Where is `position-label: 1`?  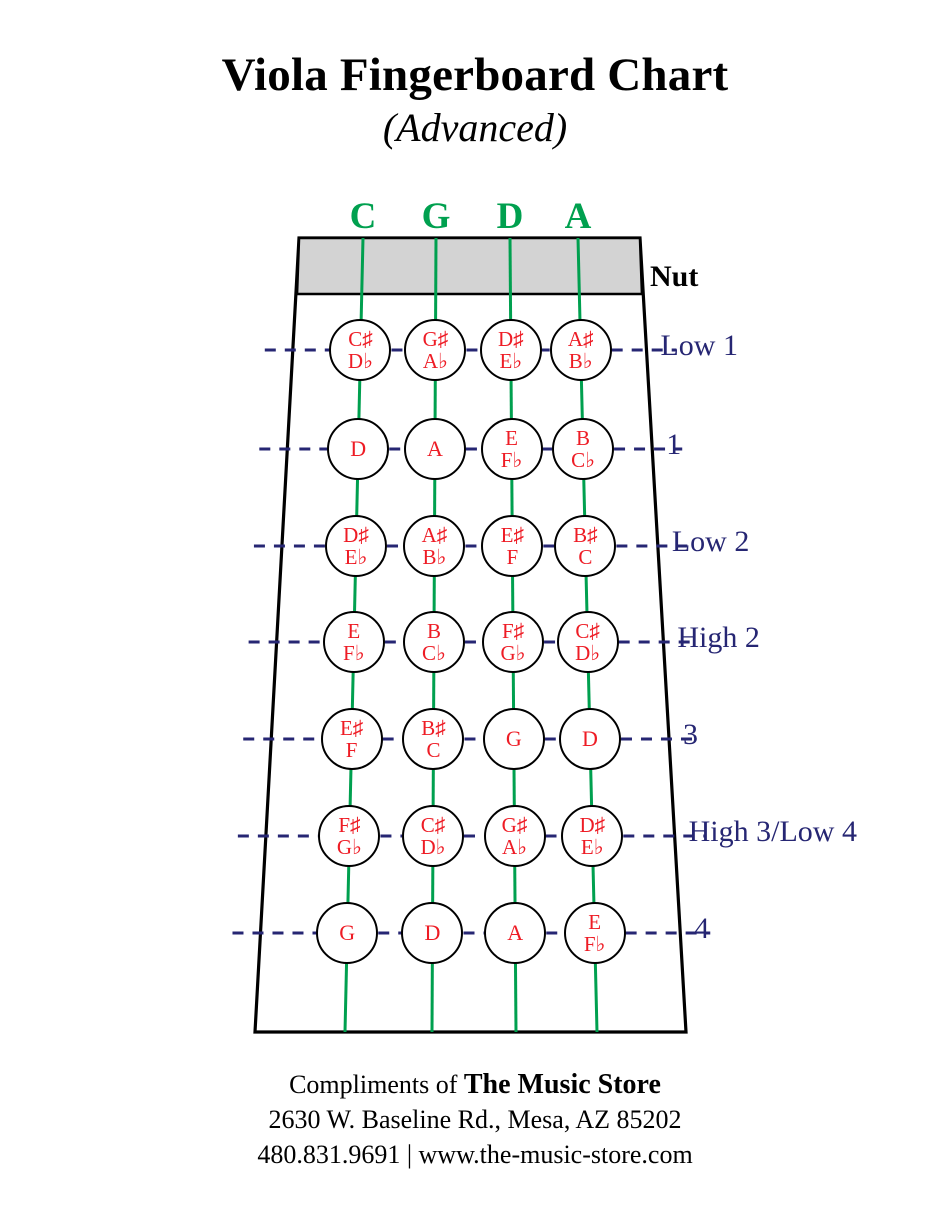 position-label: 1 is located at coordinates (674, 444).